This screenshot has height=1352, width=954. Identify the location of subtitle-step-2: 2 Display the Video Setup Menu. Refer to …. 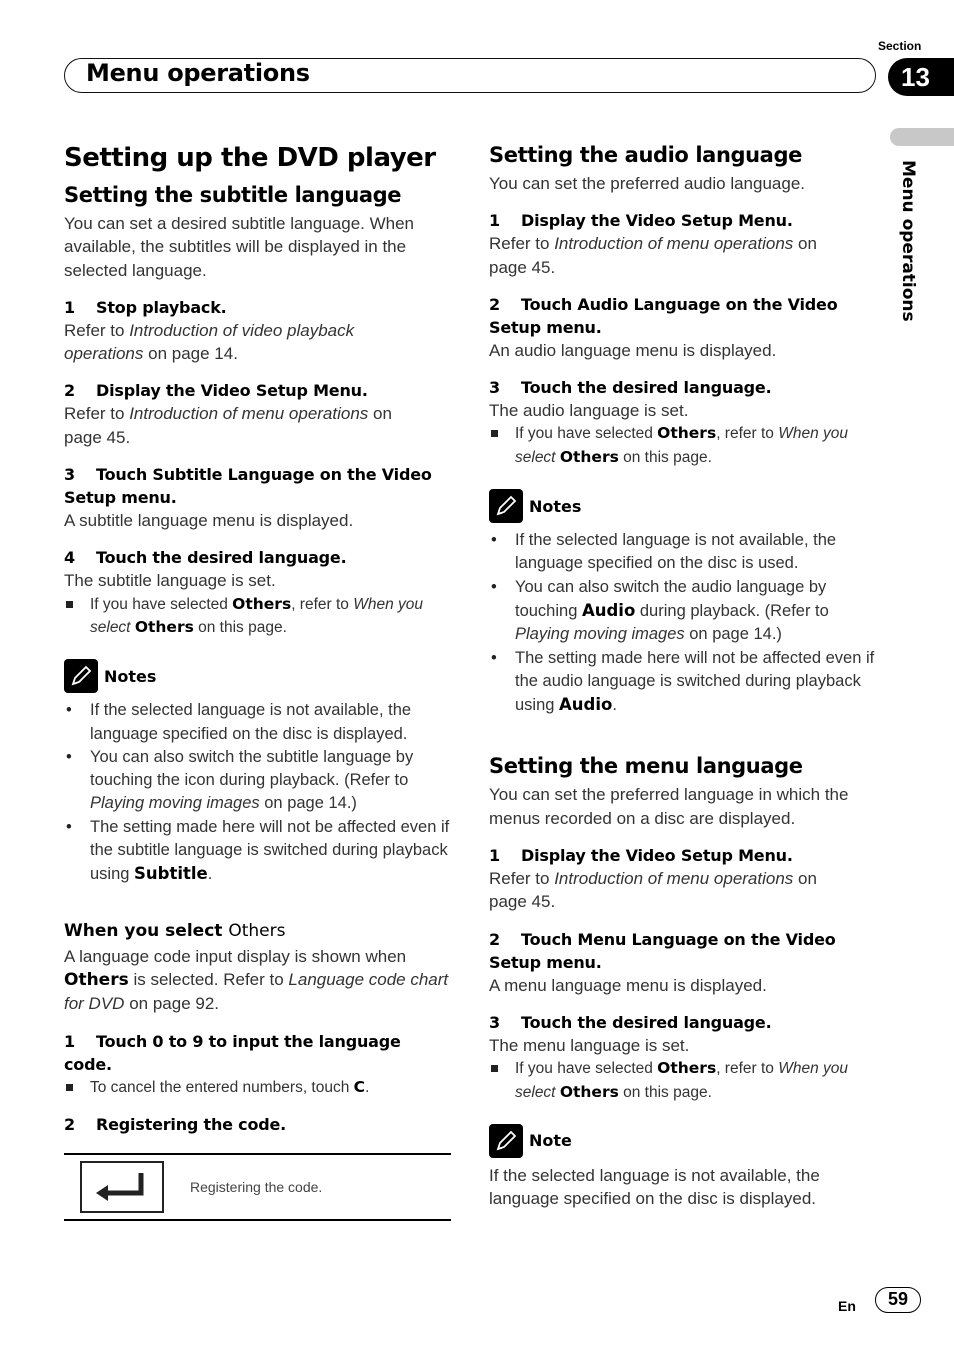
(228, 414).